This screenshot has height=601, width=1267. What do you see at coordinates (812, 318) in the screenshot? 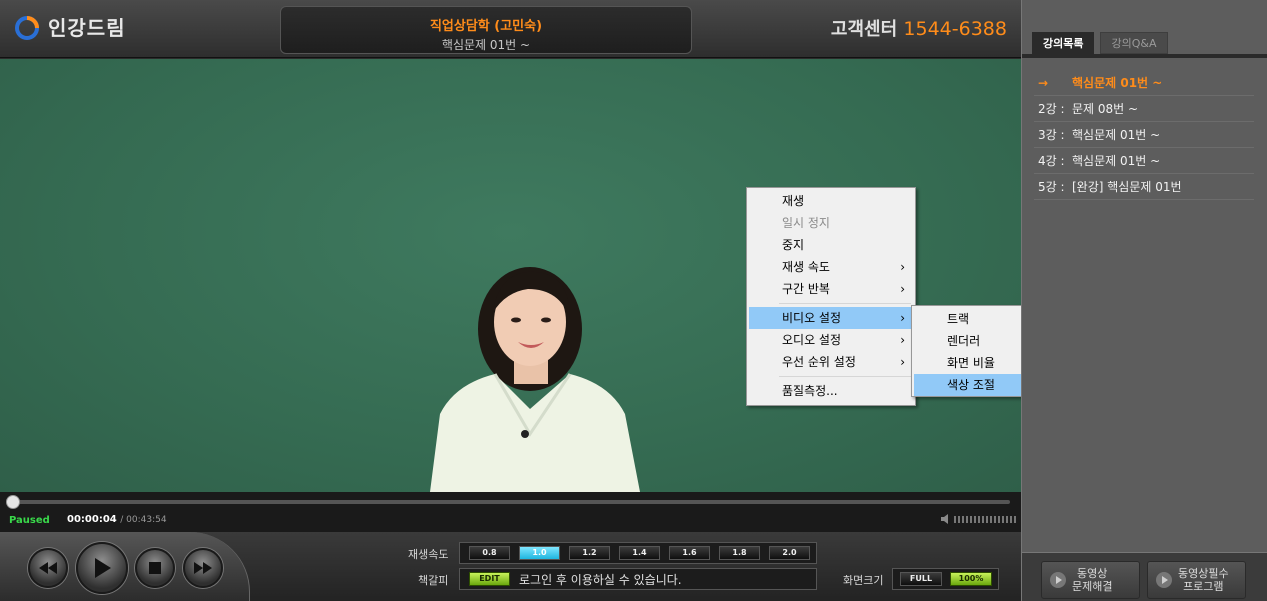
I see `menu-item-label: 비디오 설정` at bounding box center [812, 318].